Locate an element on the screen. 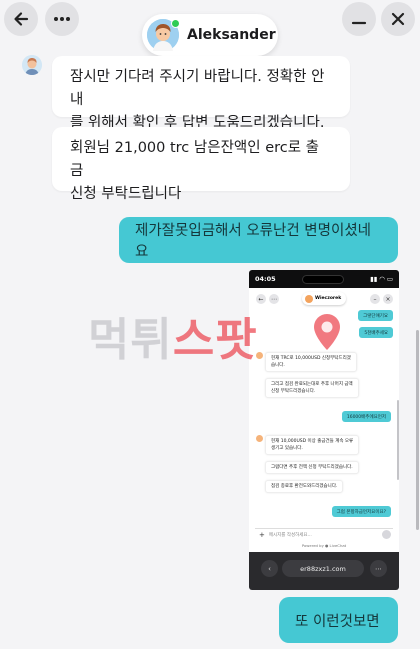  plus-icon: + is located at coordinates (262, 534).